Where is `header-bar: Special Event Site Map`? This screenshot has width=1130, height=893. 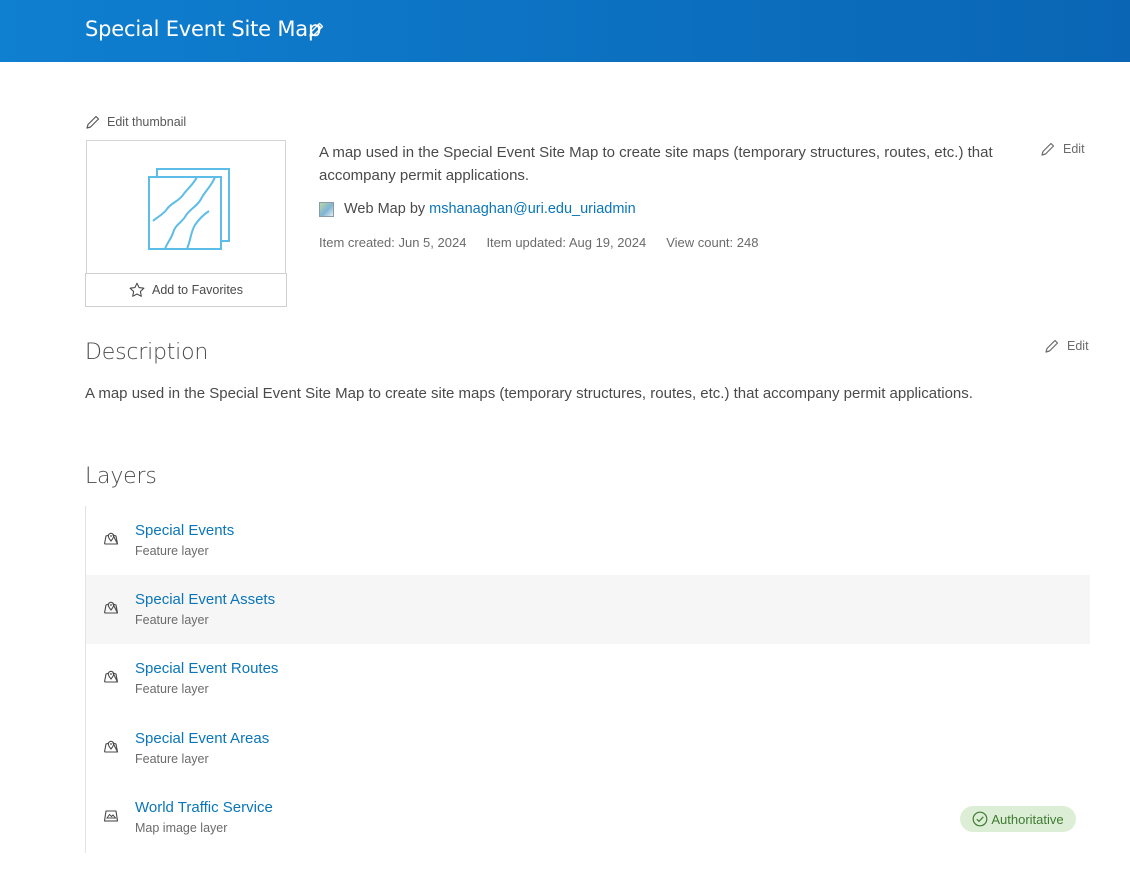
header-bar: Special Event Site Map is located at coordinates (565, 31).